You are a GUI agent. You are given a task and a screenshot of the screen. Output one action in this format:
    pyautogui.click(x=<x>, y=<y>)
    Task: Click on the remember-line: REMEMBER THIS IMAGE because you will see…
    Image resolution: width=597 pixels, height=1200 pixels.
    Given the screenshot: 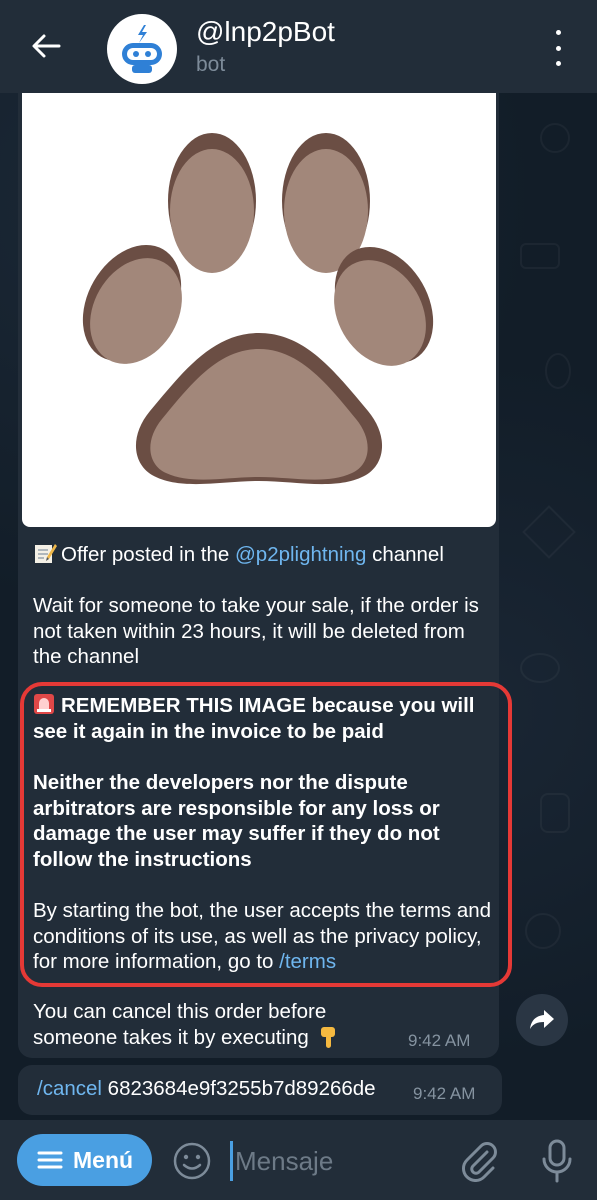 What is the action you would take?
    pyautogui.click(x=263, y=718)
    